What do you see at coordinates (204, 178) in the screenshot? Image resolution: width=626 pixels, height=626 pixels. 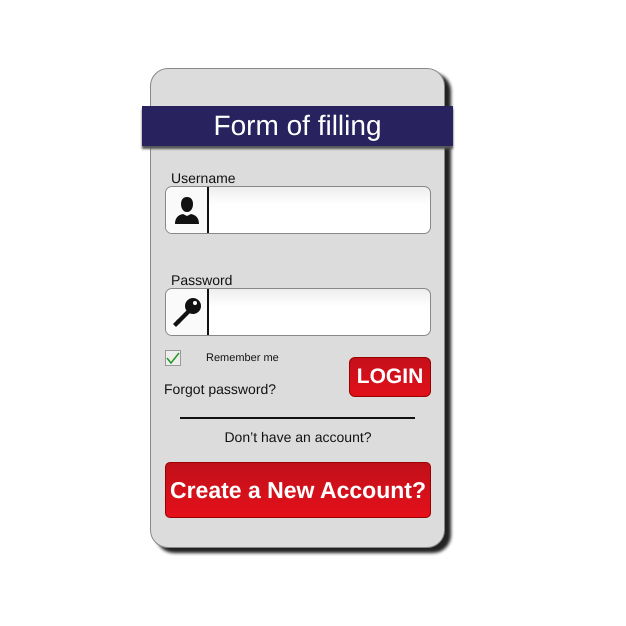 I see `field-label: Username` at bounding box center [204, 178].